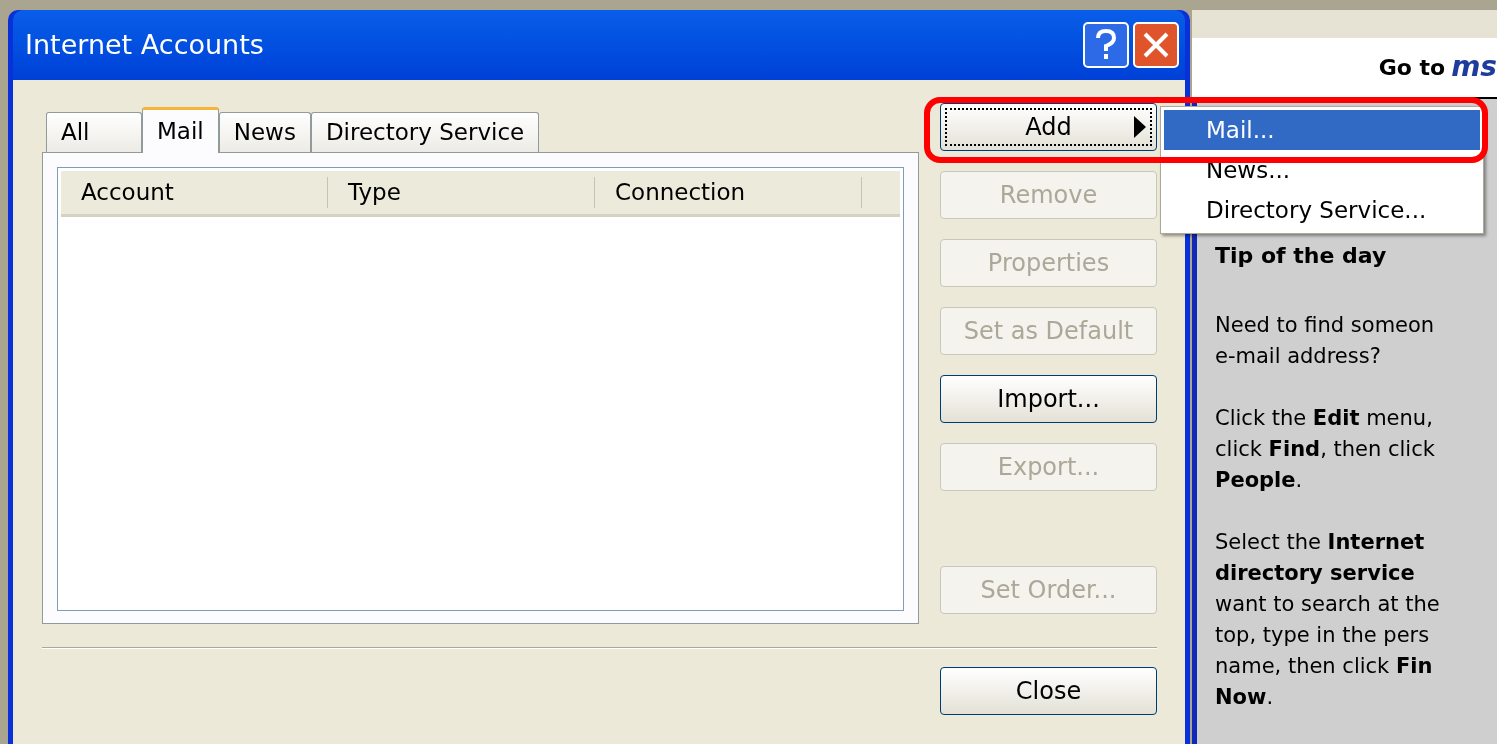 This screenshot has height=744, width=1497. Describe the element at coordinates (1412, 67) in the screenshot. I see `go-to-text: Go to` at that location.